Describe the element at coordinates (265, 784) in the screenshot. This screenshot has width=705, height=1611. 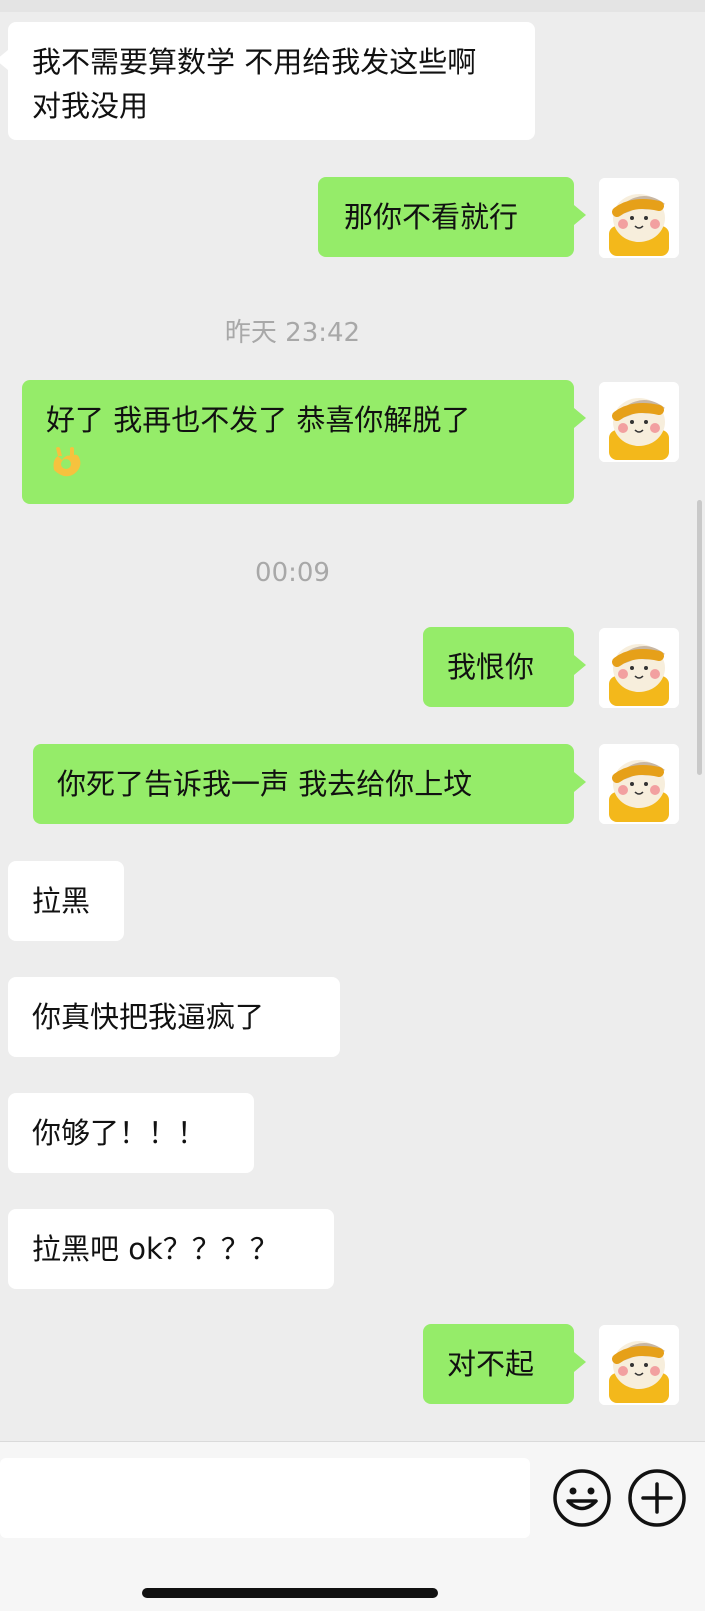
I see `message-text: 你死了告诉我一声 我去给你上坟` at that location.